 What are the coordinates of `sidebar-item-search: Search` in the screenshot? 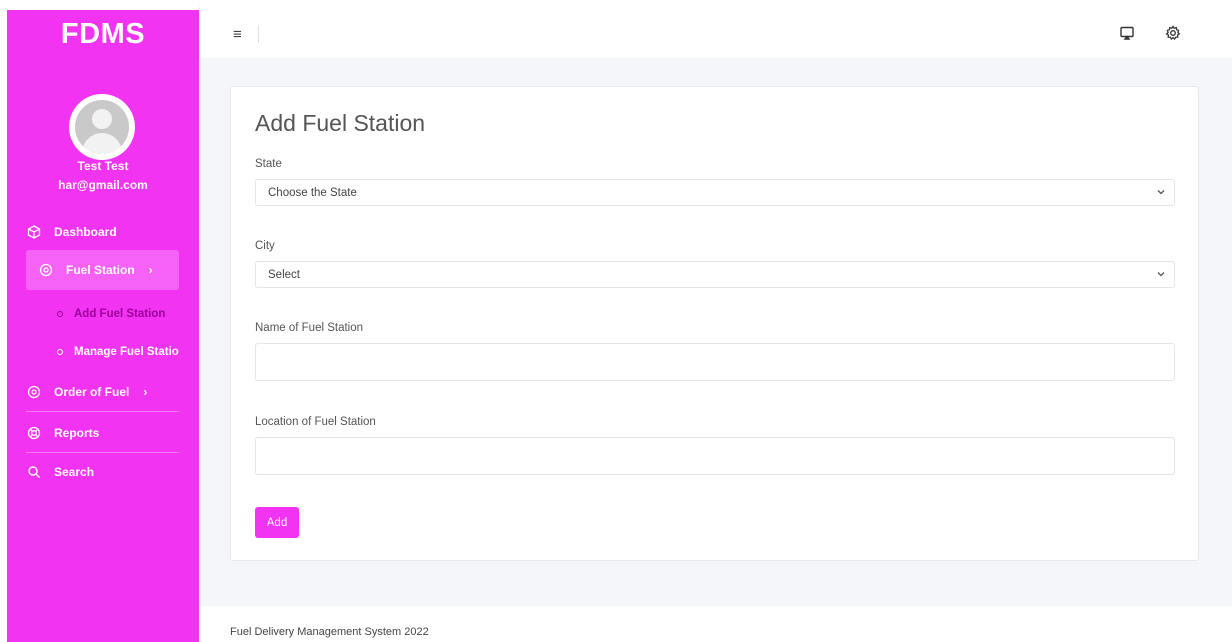 It's located at (103, 472).